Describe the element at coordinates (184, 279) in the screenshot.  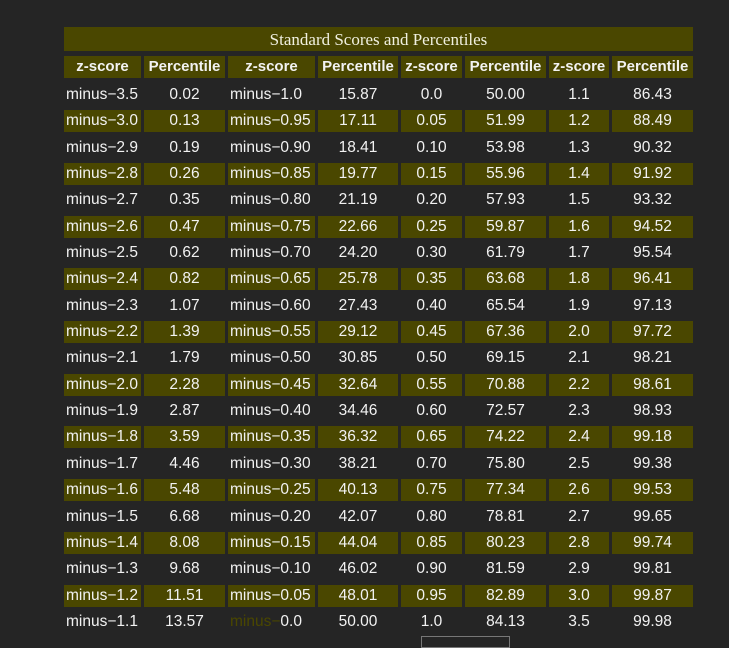
I see `percentile-cell: 0.82` at that location.